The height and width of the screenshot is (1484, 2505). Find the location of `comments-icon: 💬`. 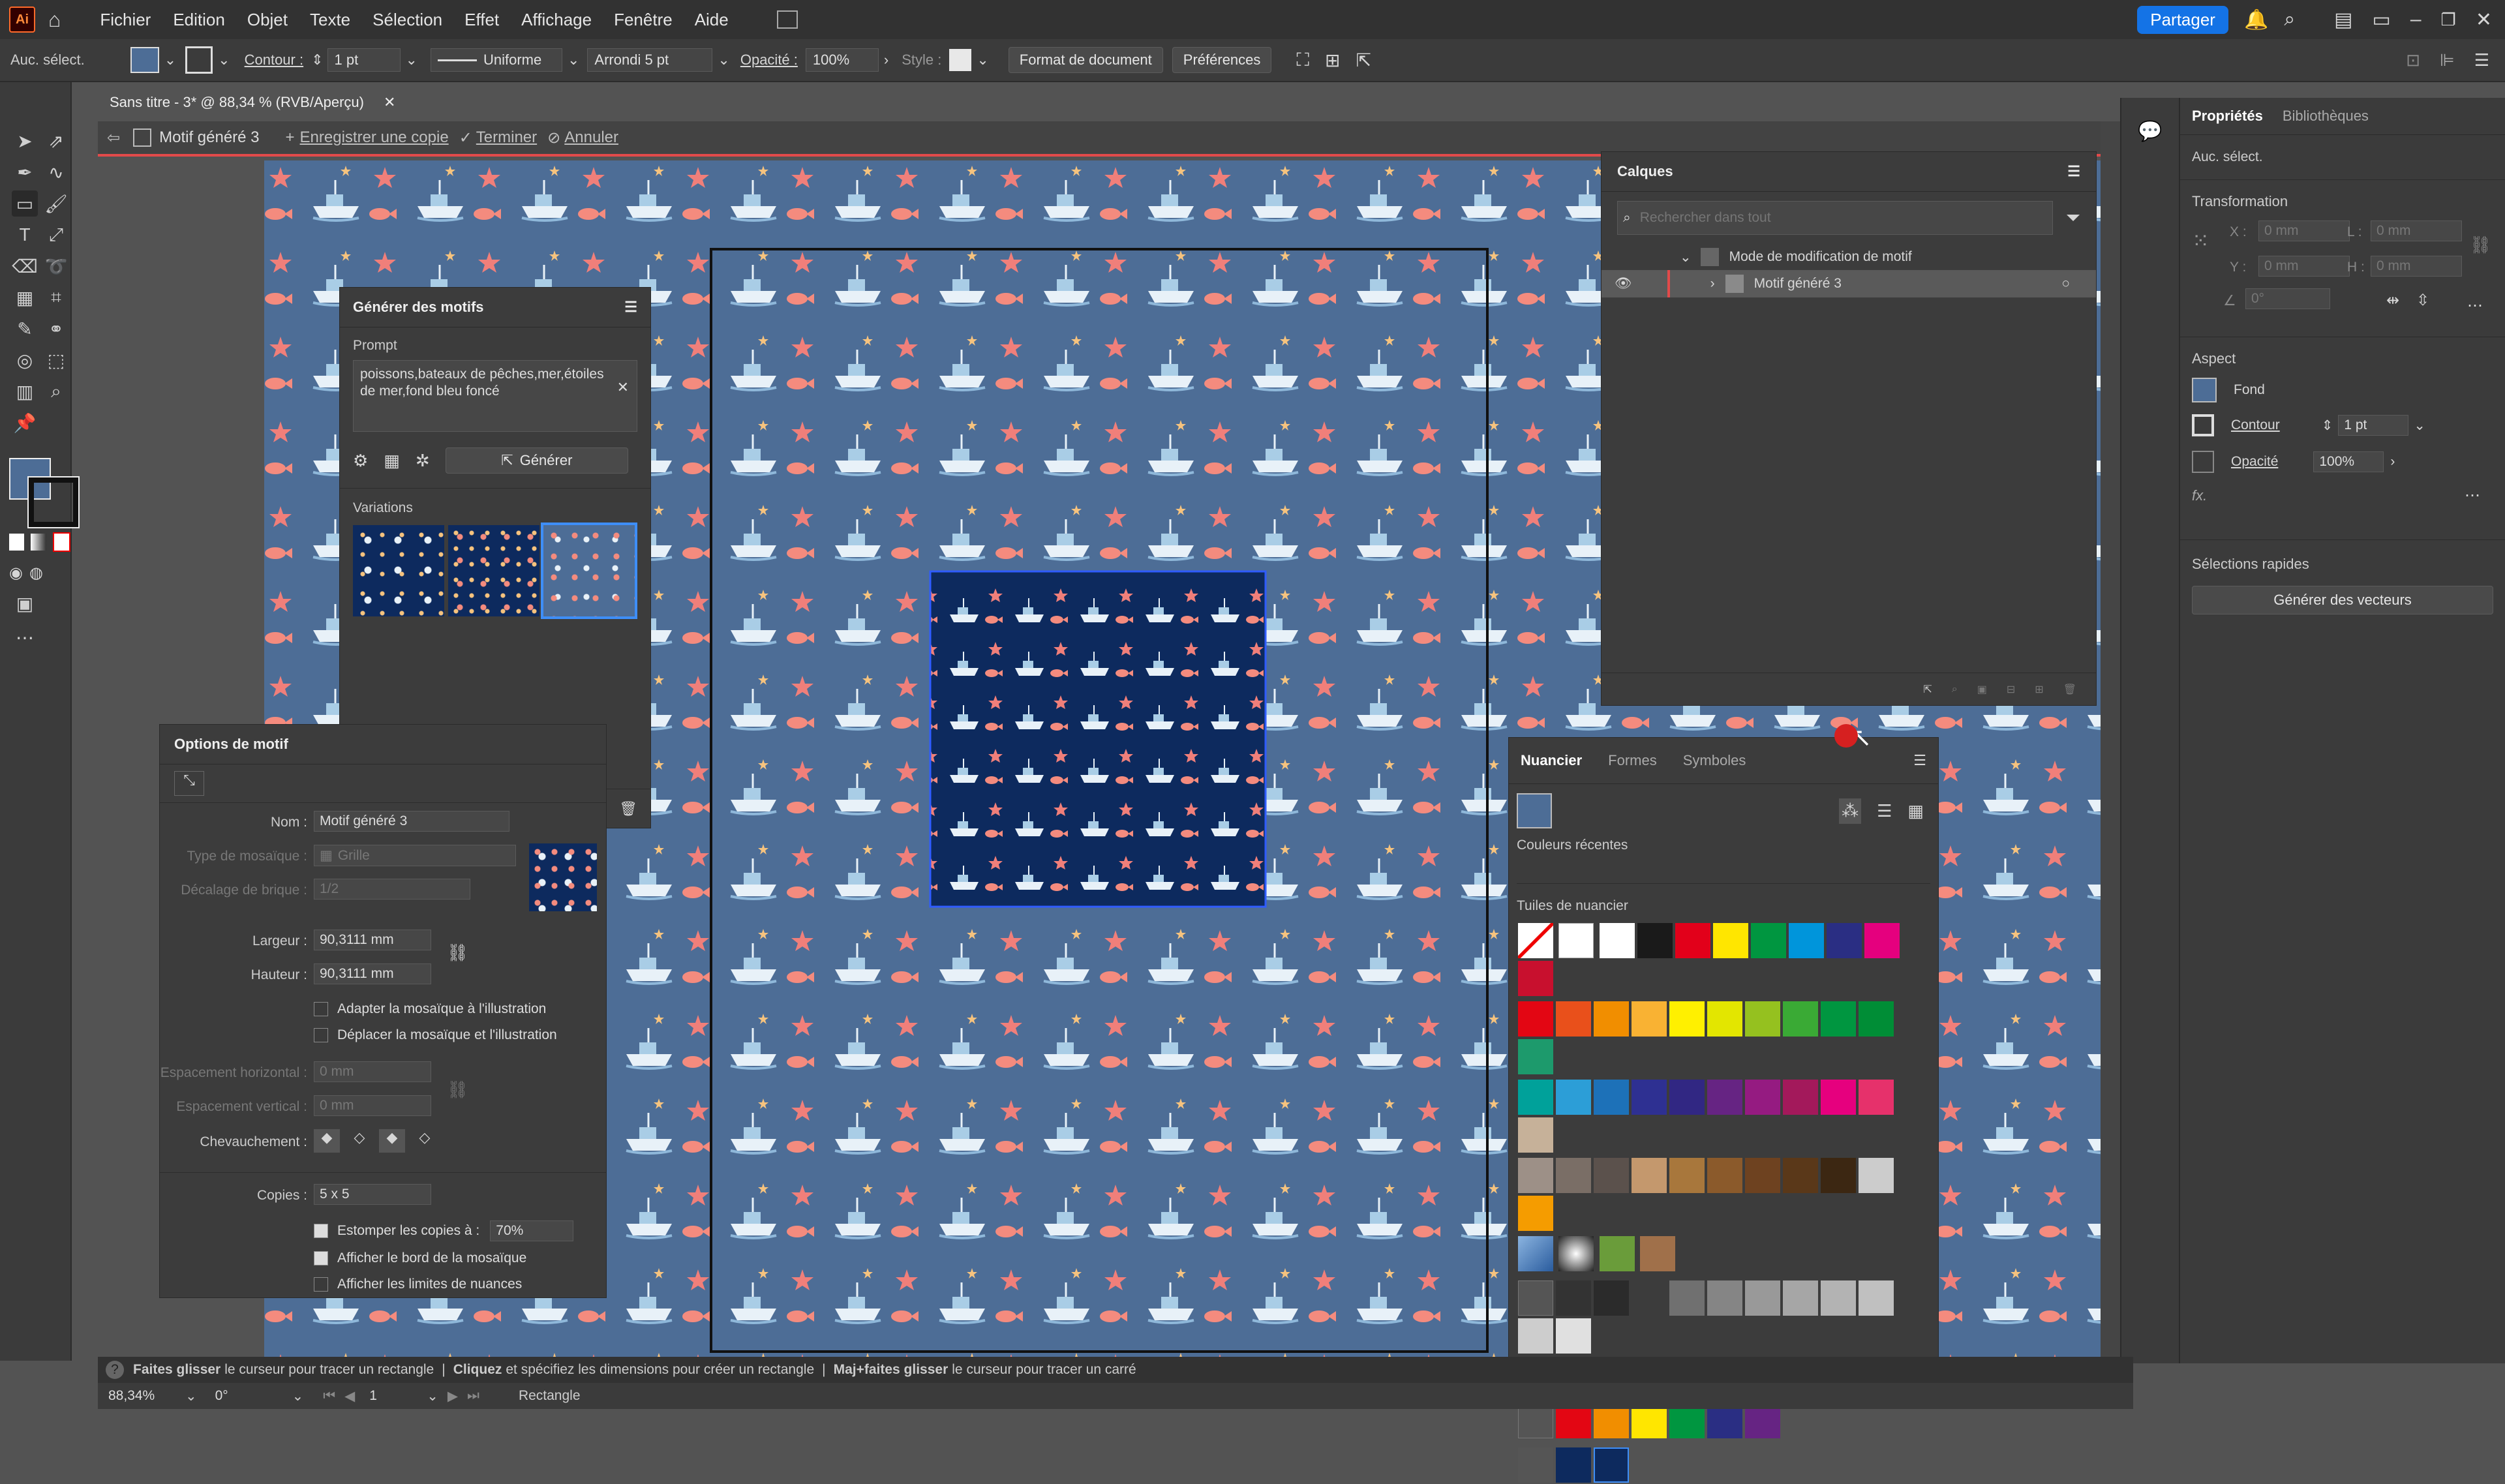

comments-icon: 💬 is located at coordinates (2150, 131).